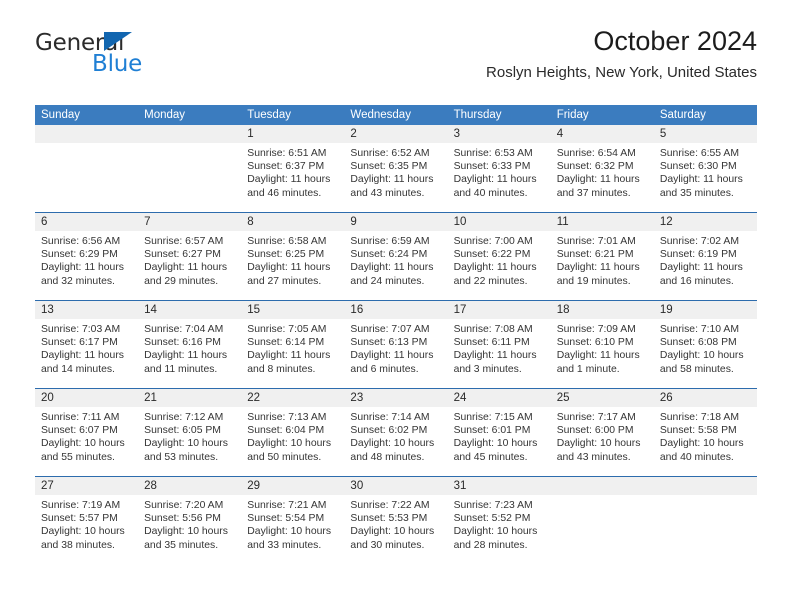 Image resolution: width=792 pixels, height=612 pixels. What do you see at coordinates (284, 193) in the screenshot?
I see `day-detail-line: and 46 minutes.` at bounding box center [284, 193].